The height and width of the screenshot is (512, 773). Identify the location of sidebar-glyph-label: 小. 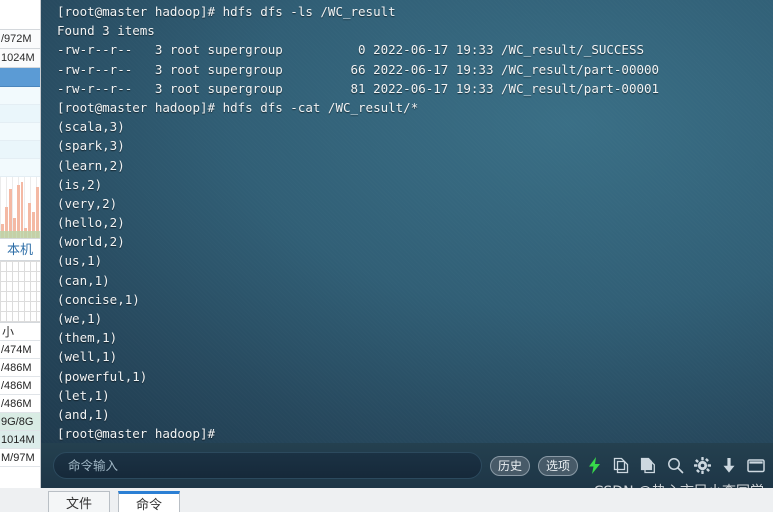
(20, 332).